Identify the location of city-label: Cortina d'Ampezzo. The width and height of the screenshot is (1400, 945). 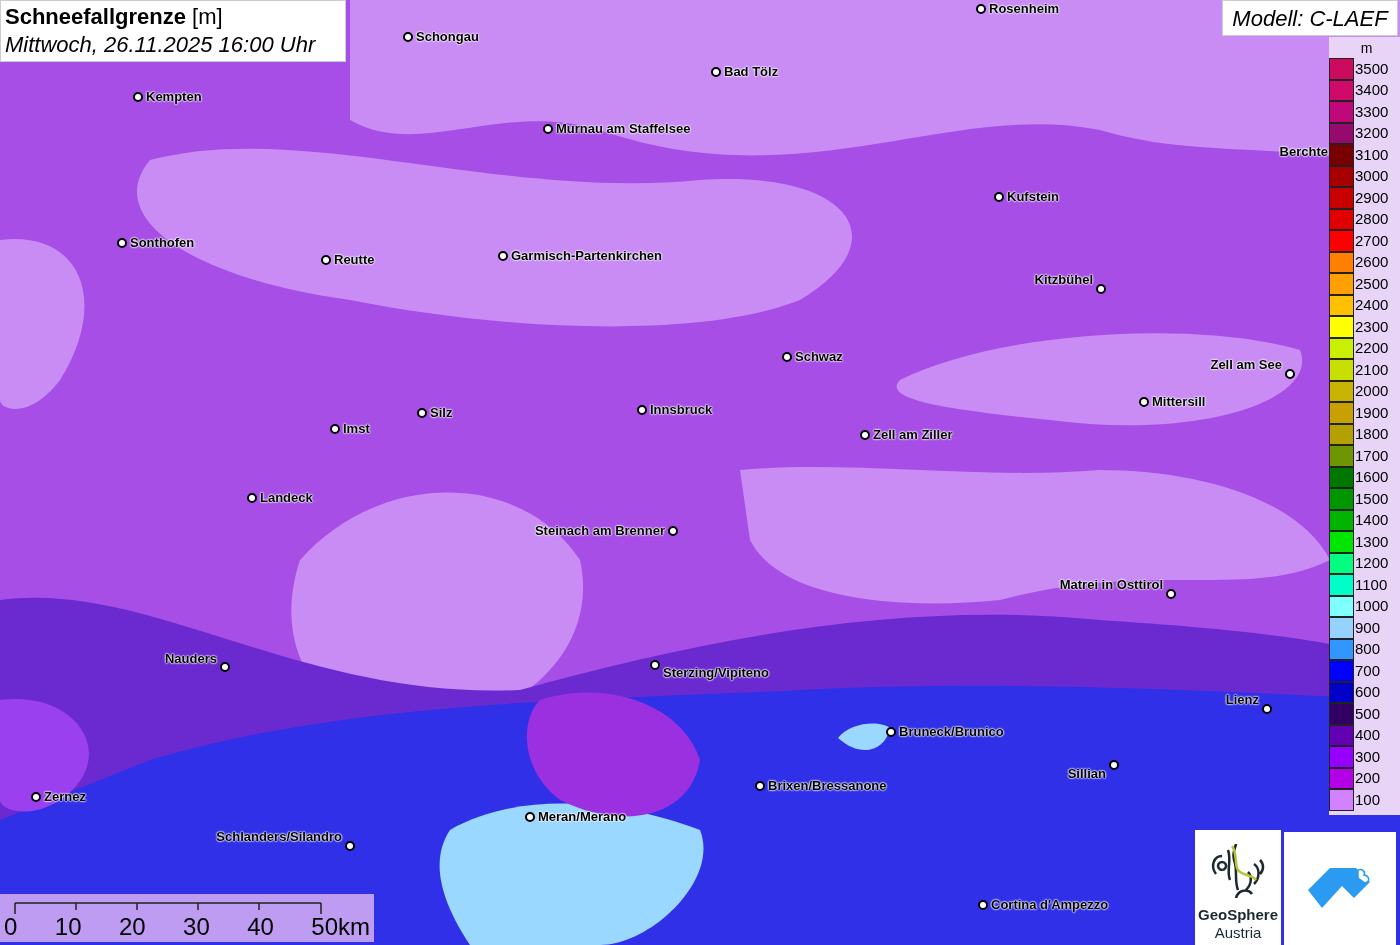
(1050, 905).